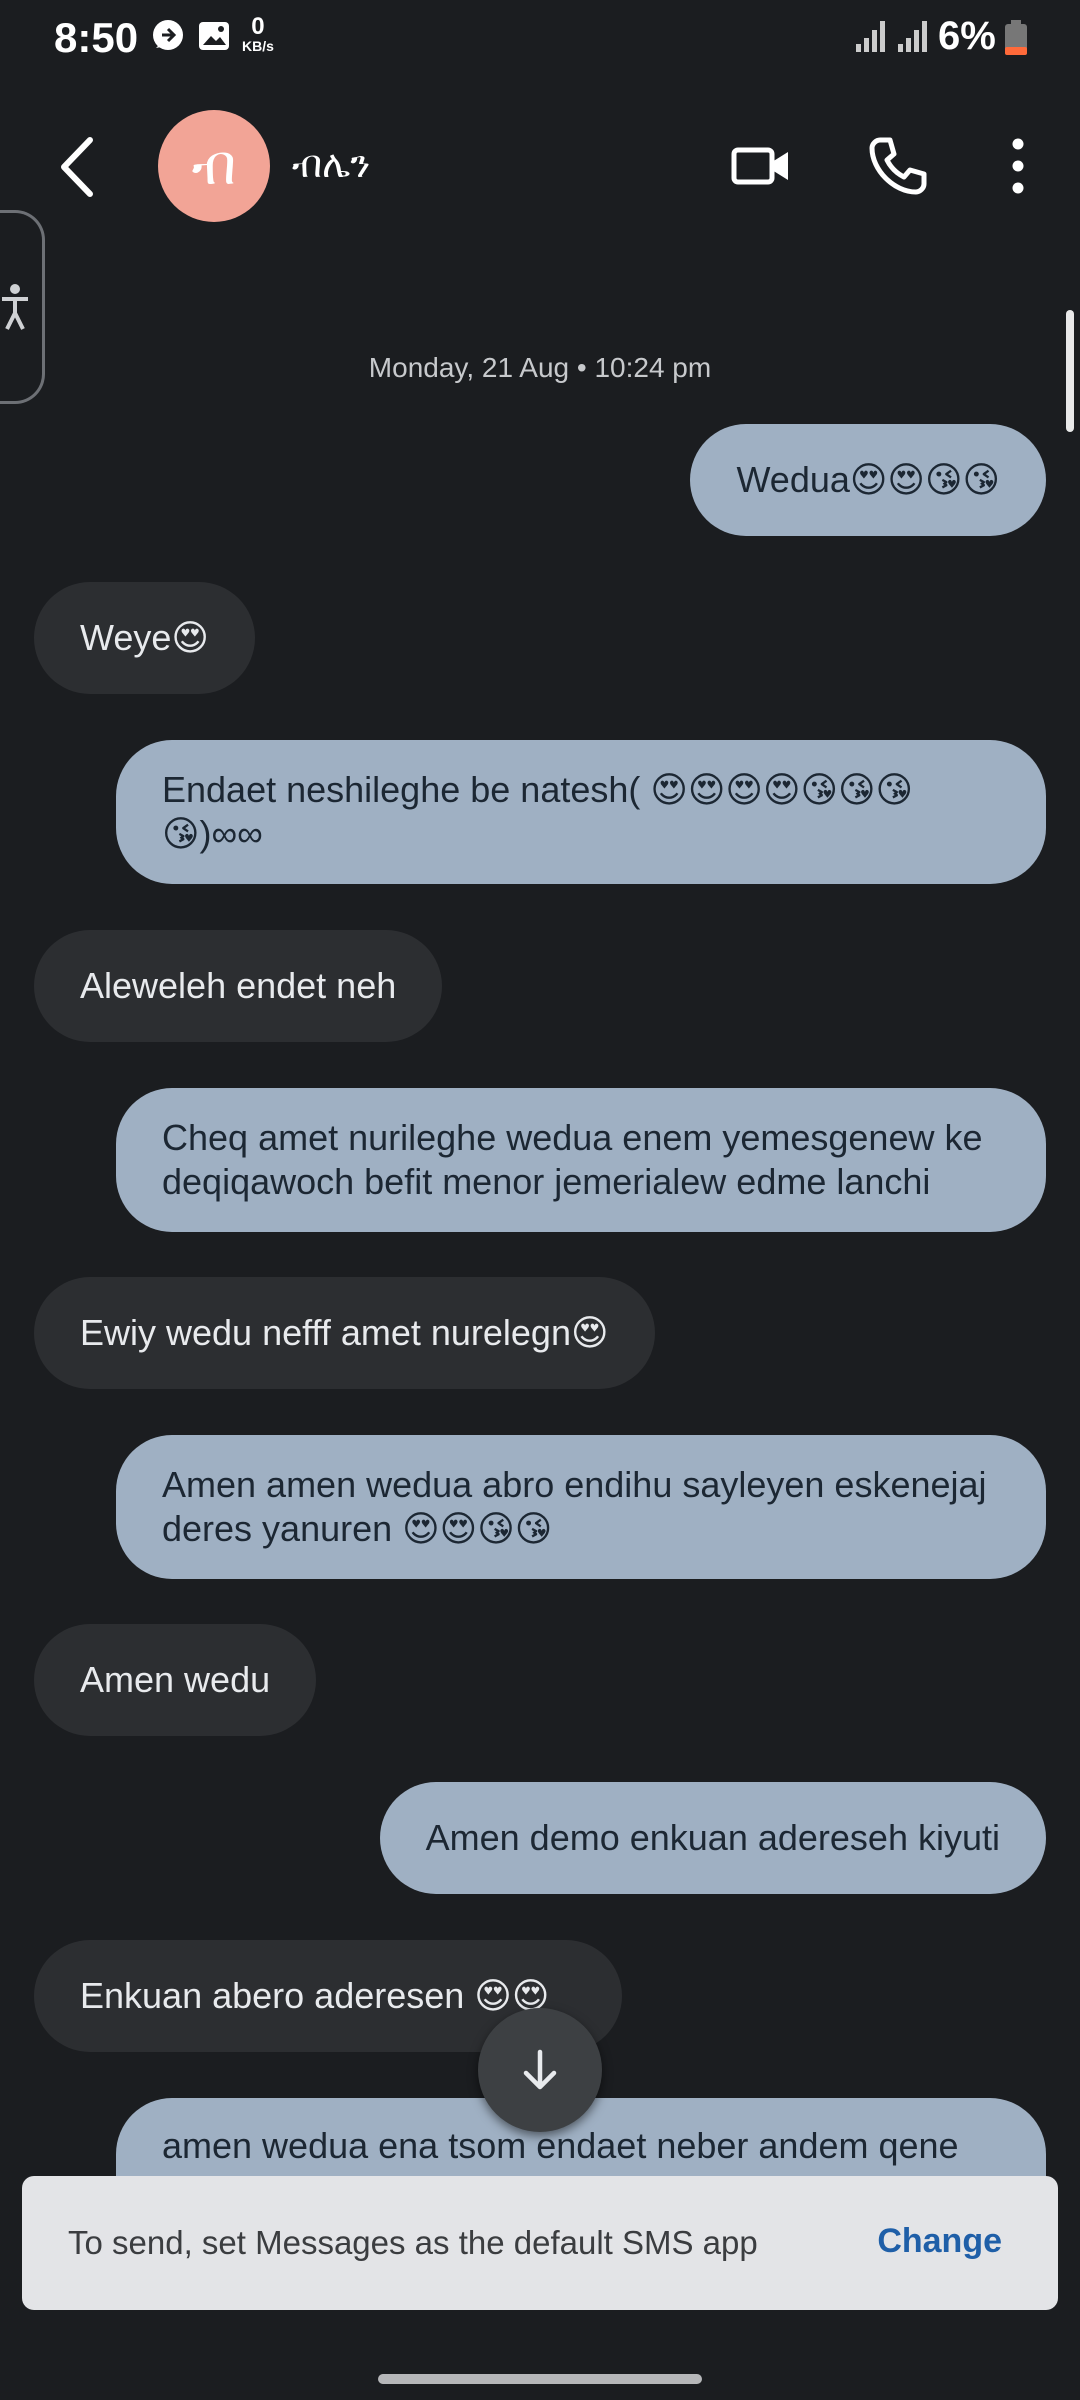 The width and height of the screenshot is (1080, 2400). Describe the element at coordinates (96, 37) in the screenshot. I see `status-time: 8:50` at that location.